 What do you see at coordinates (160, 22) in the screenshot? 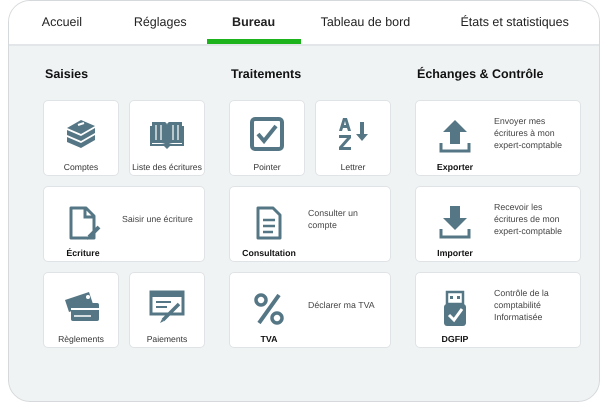
I see `tab: Réglages` at bounding box center [160, 22].